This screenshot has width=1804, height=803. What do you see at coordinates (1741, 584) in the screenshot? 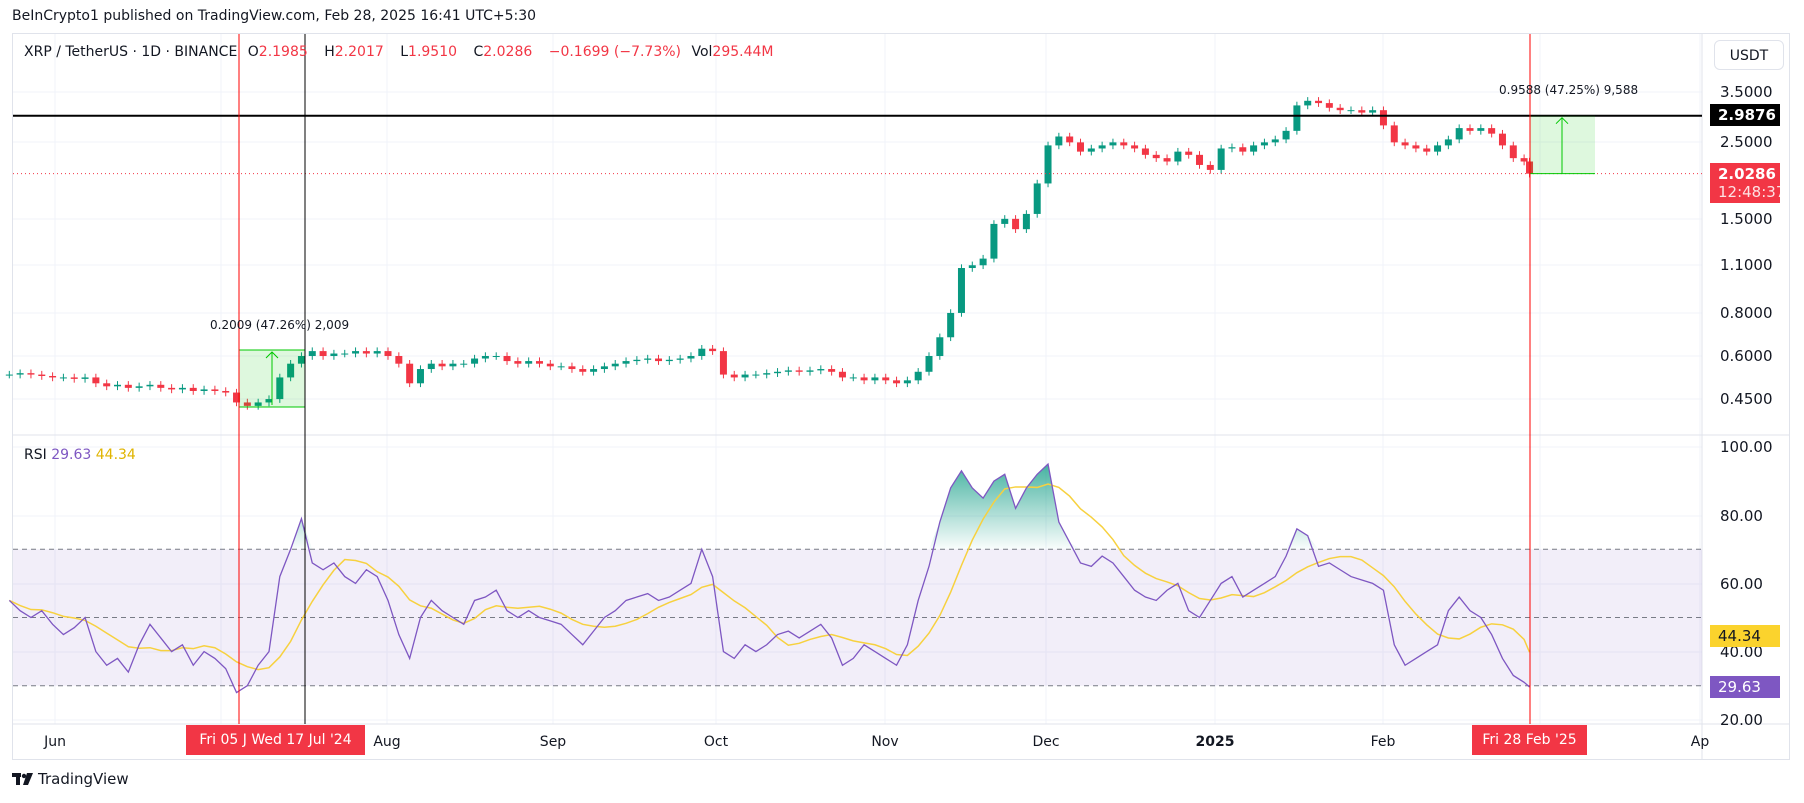
I see `rsi-tick: 60.00` at bounding box center [1741, 584].